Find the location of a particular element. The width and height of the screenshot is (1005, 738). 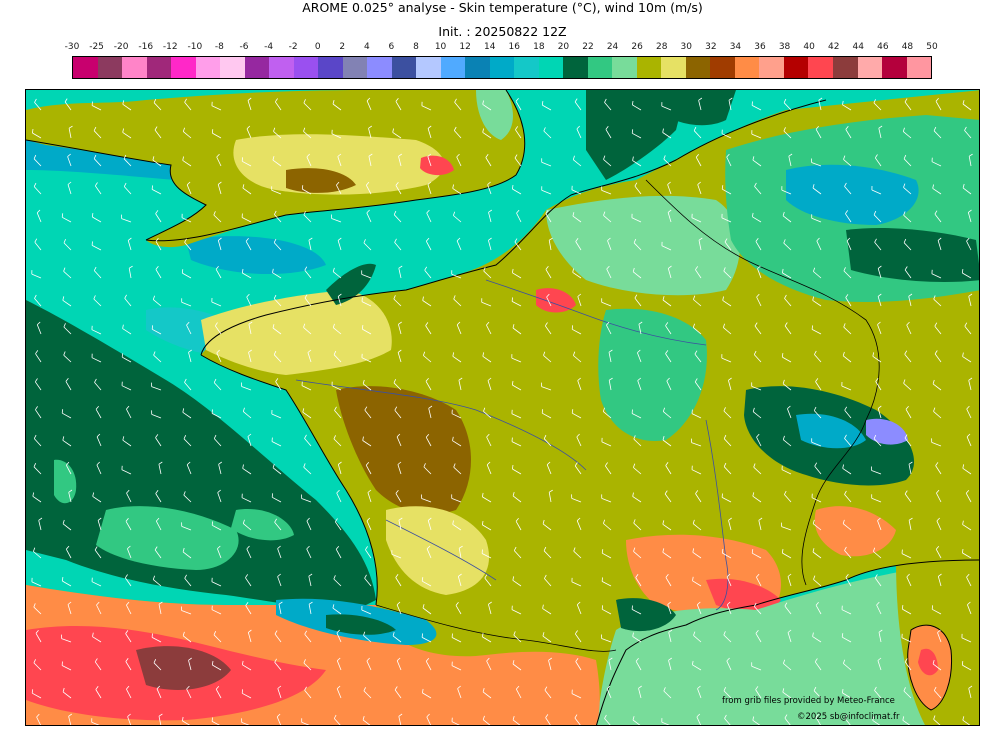

colorbar-tick-label: 6 is located at coordinates (391, 47).